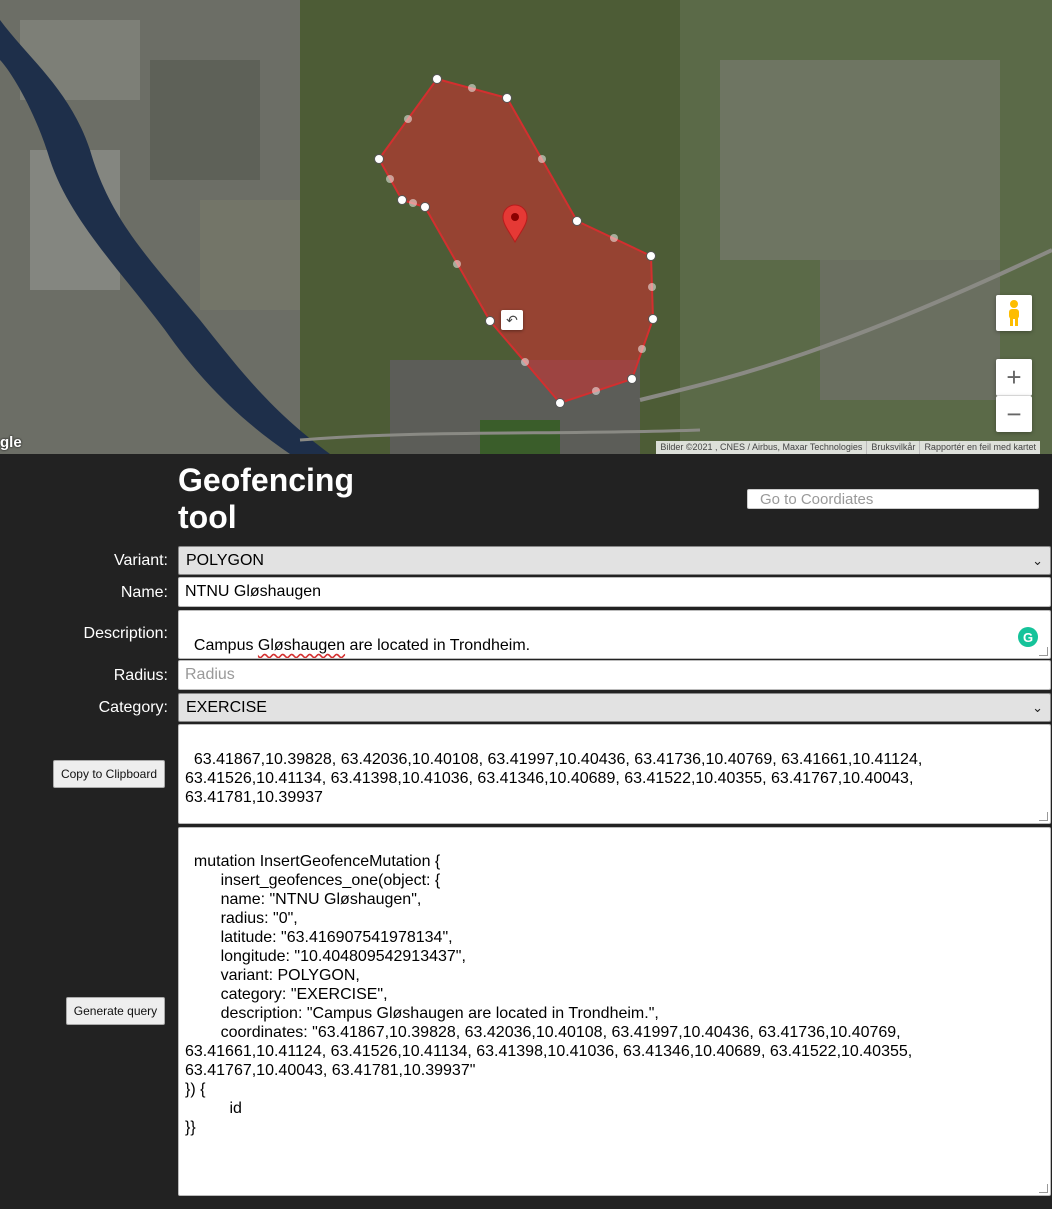 This screenshot has width=1052, height=1209. Describe the element at coordinates (226, 707) in the screenshot. I see `category-value: EXERCISE` at that location.